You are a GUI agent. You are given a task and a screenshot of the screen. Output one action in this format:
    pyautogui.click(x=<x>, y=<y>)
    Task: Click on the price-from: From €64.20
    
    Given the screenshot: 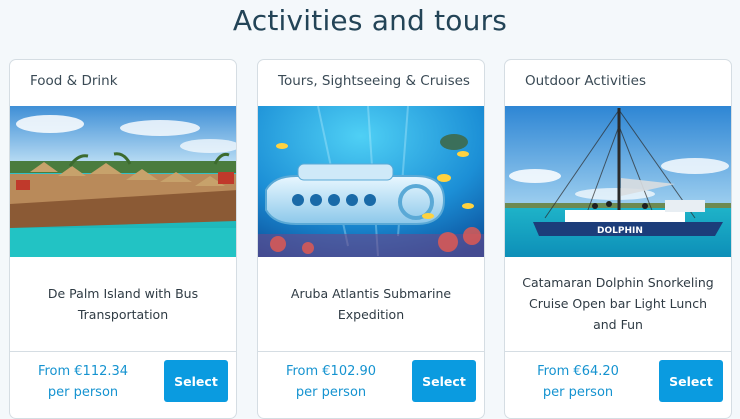 What is the action you would take?
    pyautogui.click(x=578, y=371)
    